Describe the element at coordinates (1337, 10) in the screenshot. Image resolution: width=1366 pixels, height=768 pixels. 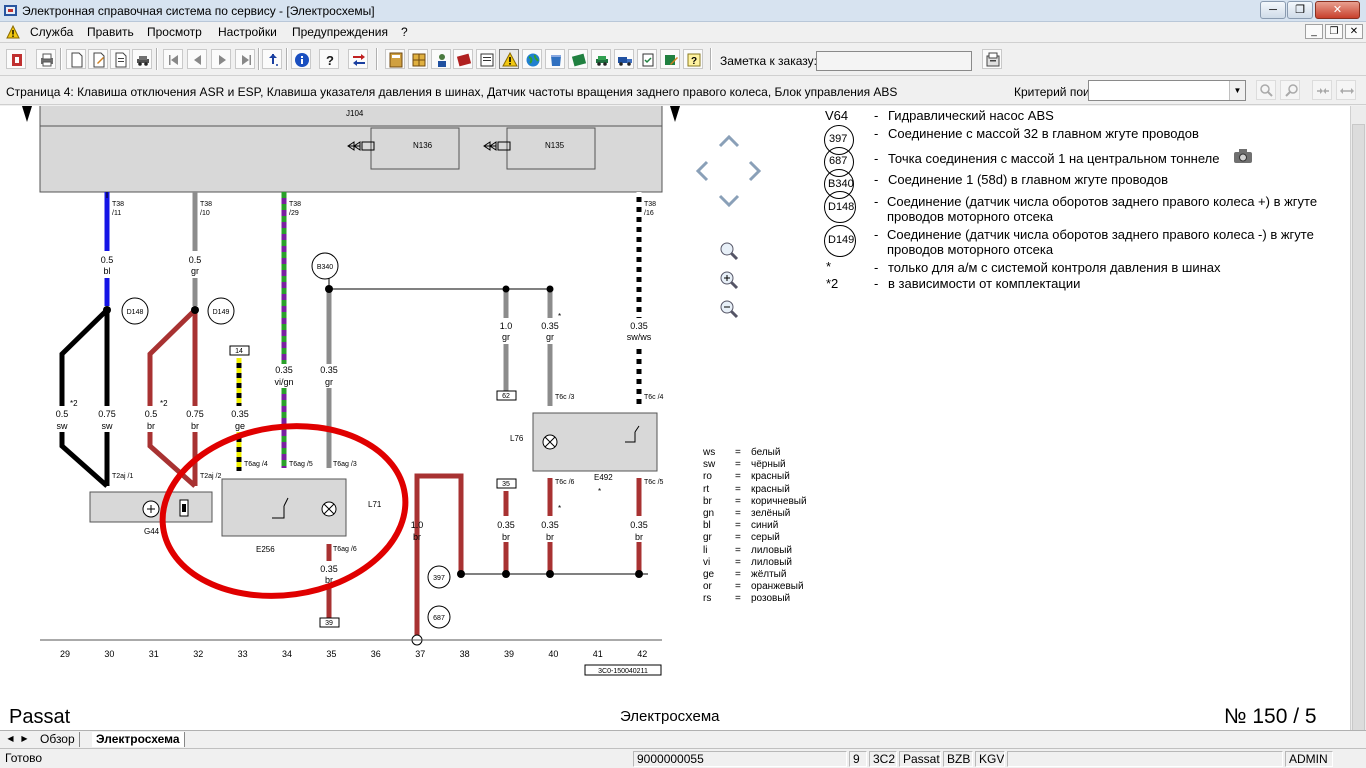
I see `close-button: ✕` at that location.